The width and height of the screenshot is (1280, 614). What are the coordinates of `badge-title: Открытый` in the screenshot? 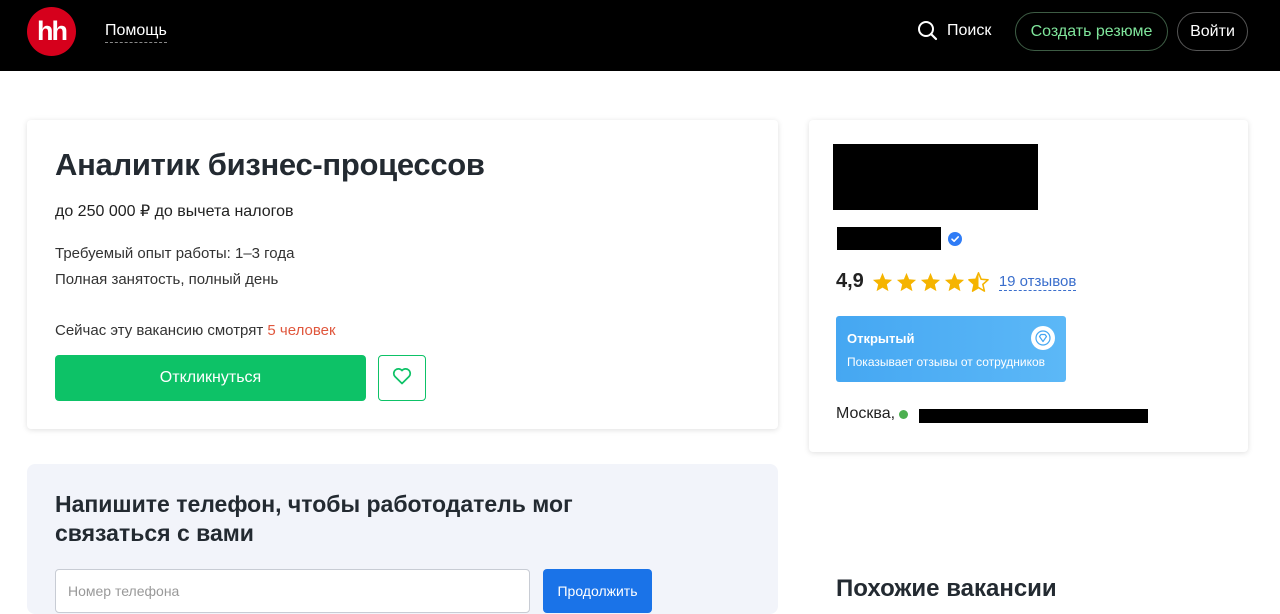 It's located at (881, 338).